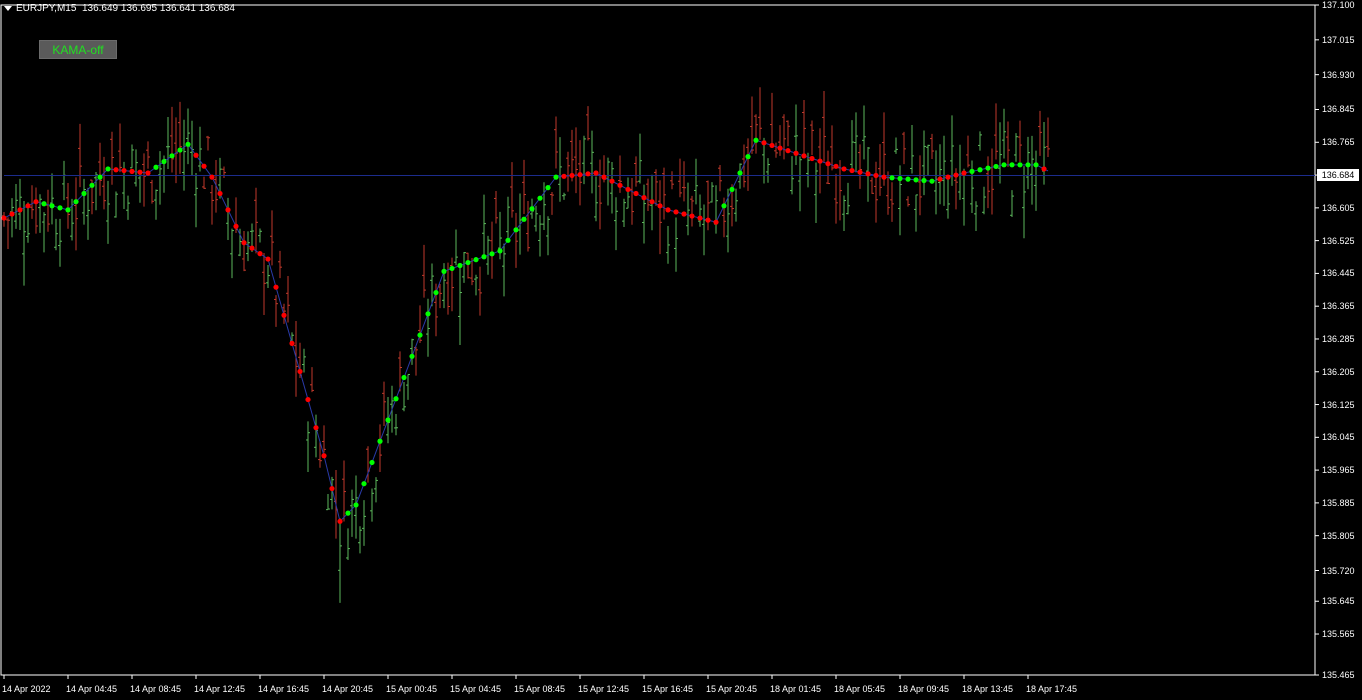 The height and width of the screenshot is (700, 1362). Describe the element at coordinates (1338, 570) in the screenshot. I see `y-tick-label: 135.720` at that location.